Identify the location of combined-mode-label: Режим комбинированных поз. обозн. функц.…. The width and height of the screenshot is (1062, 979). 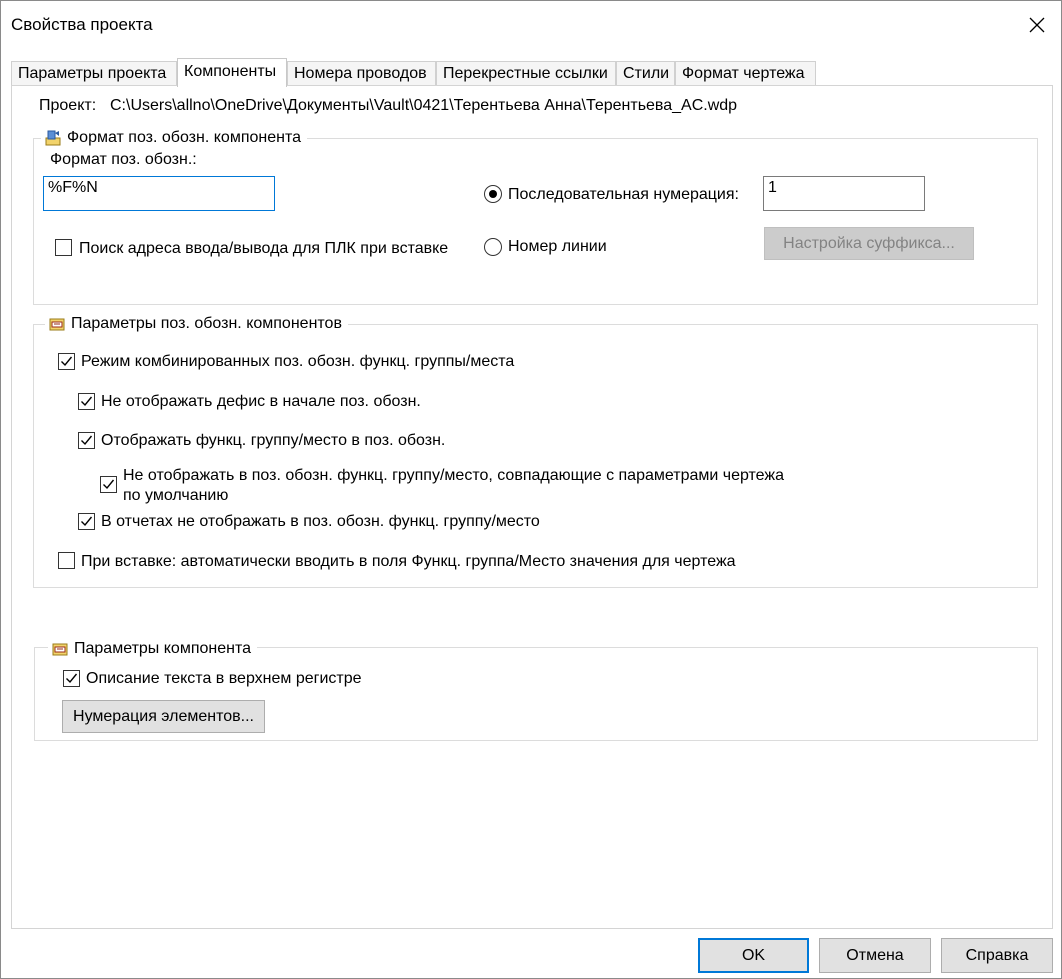
(298, 361).